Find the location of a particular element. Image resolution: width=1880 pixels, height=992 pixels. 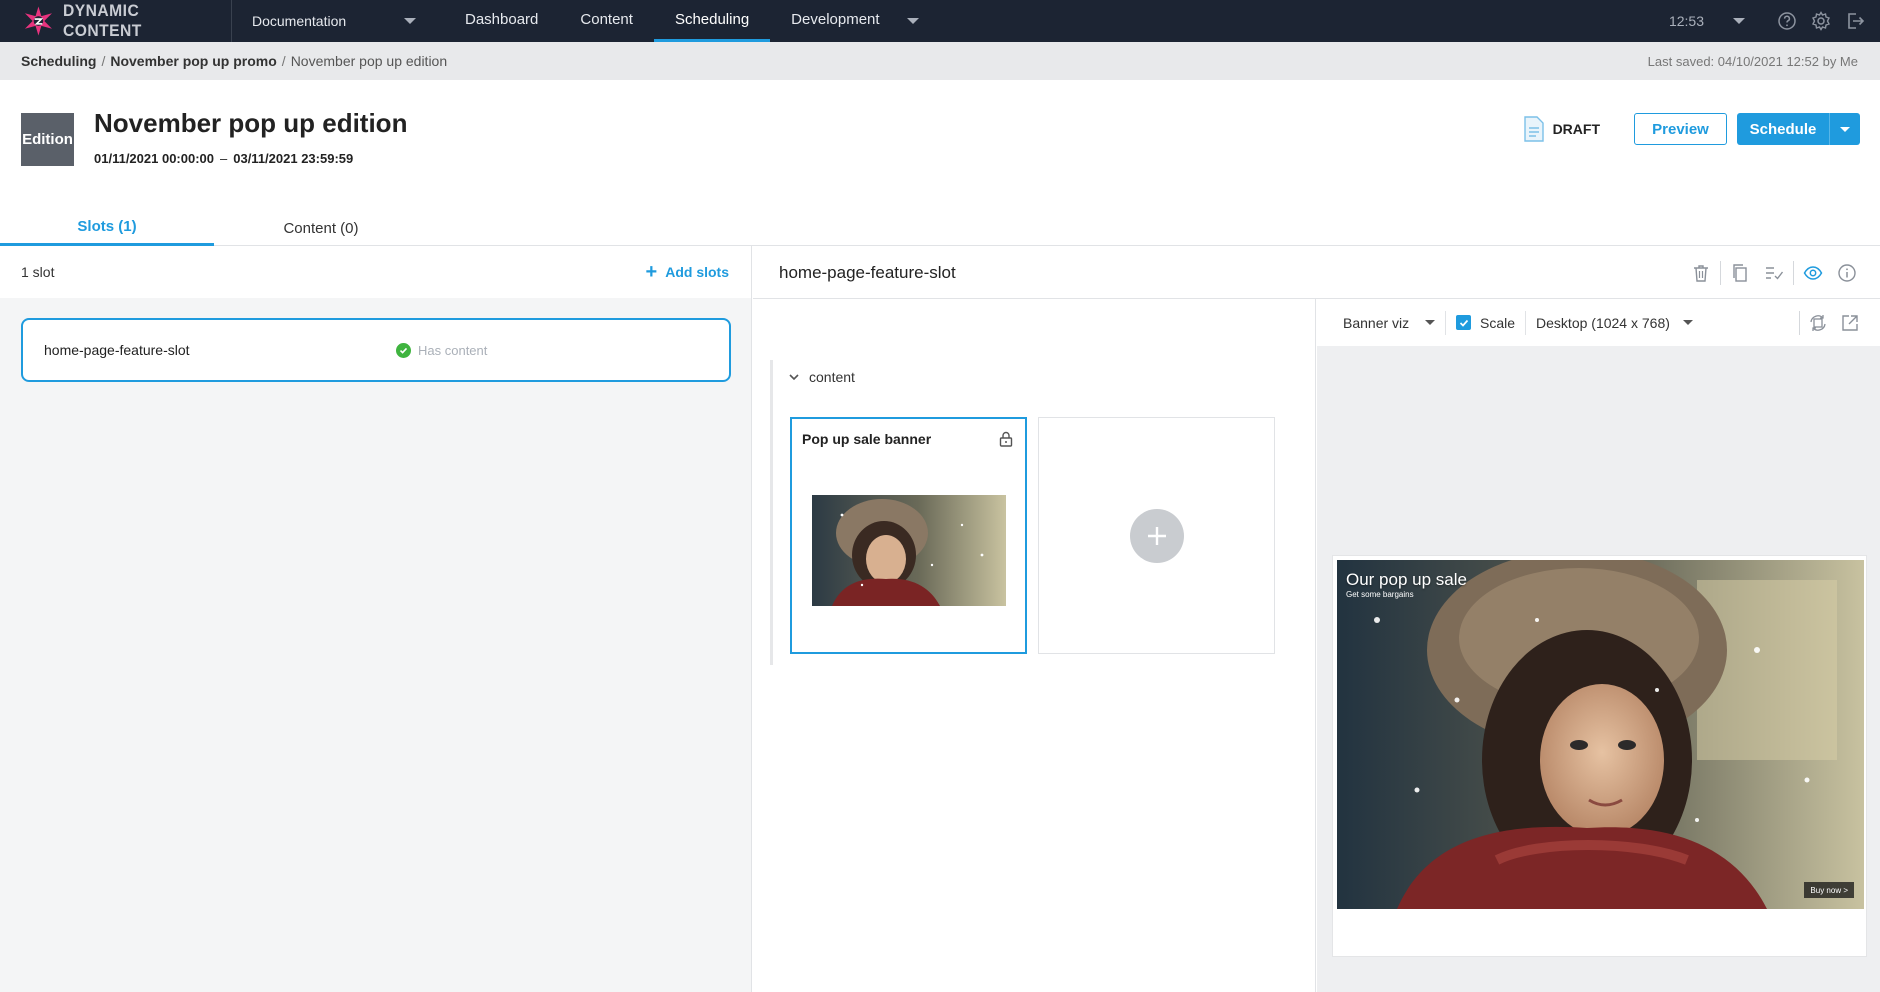

open-external-icon is located at coordinates (1850, 323).